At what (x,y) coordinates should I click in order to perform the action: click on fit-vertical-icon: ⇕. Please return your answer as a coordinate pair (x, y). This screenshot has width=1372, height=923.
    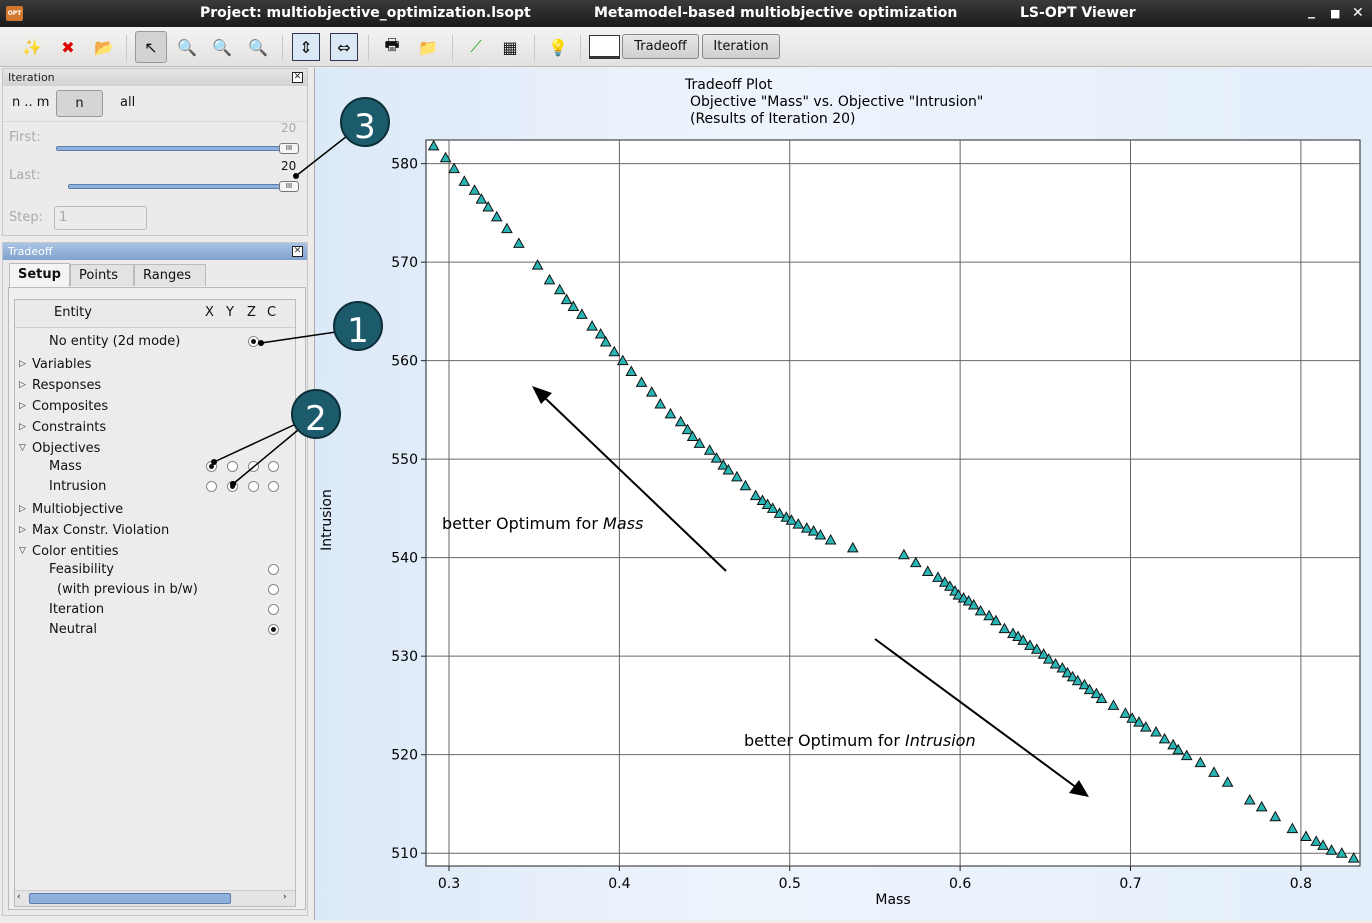
    Looking at the image, I should click on (306, 47).